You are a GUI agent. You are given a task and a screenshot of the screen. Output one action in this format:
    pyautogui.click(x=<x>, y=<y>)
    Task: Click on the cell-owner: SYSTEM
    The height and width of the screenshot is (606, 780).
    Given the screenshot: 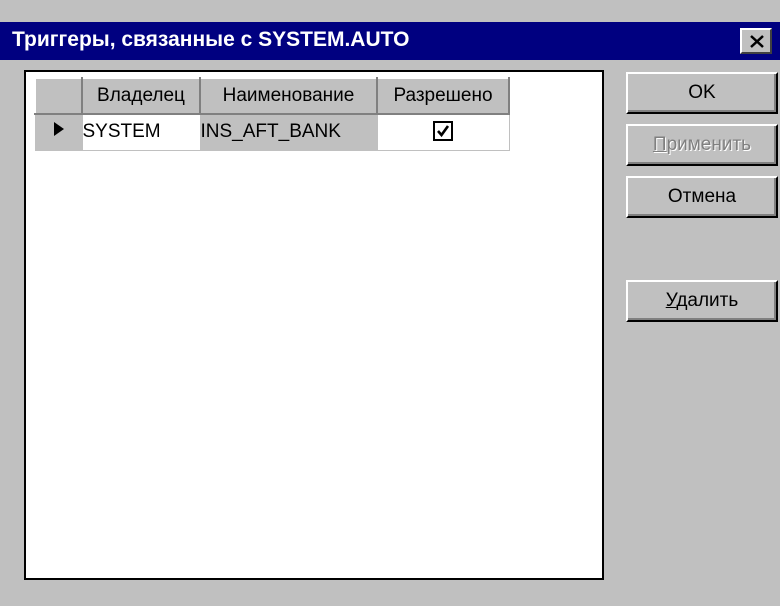 What is the action you would take?
    pyautogui.click(x=141, y=132)
    